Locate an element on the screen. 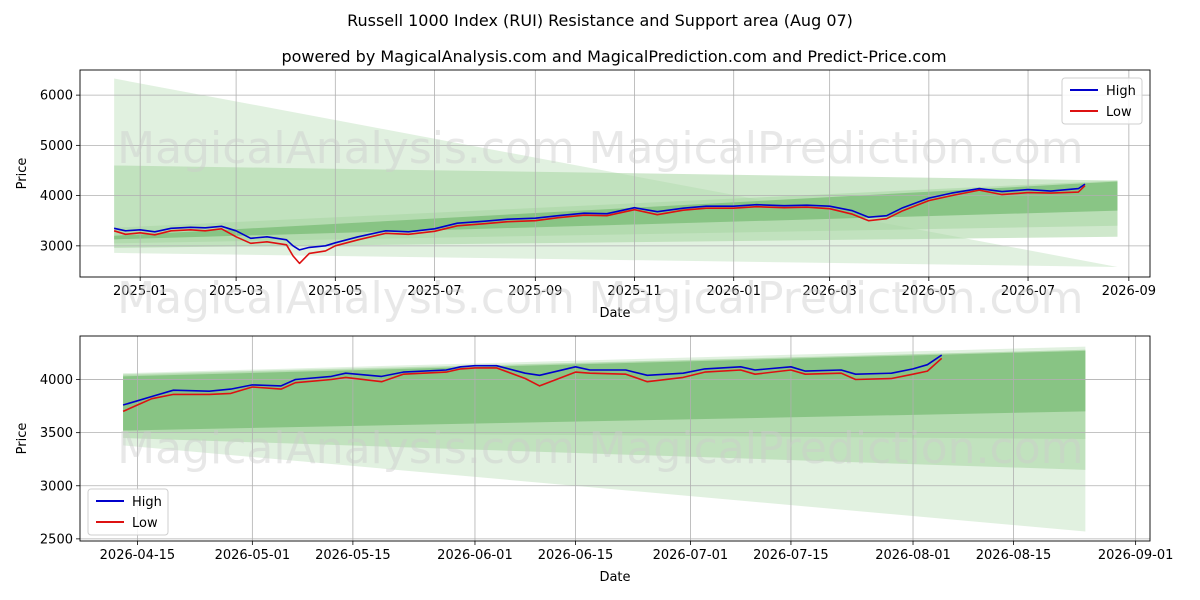  x-tick-label: 2026-06-15 is located at coordinates (576, 555).